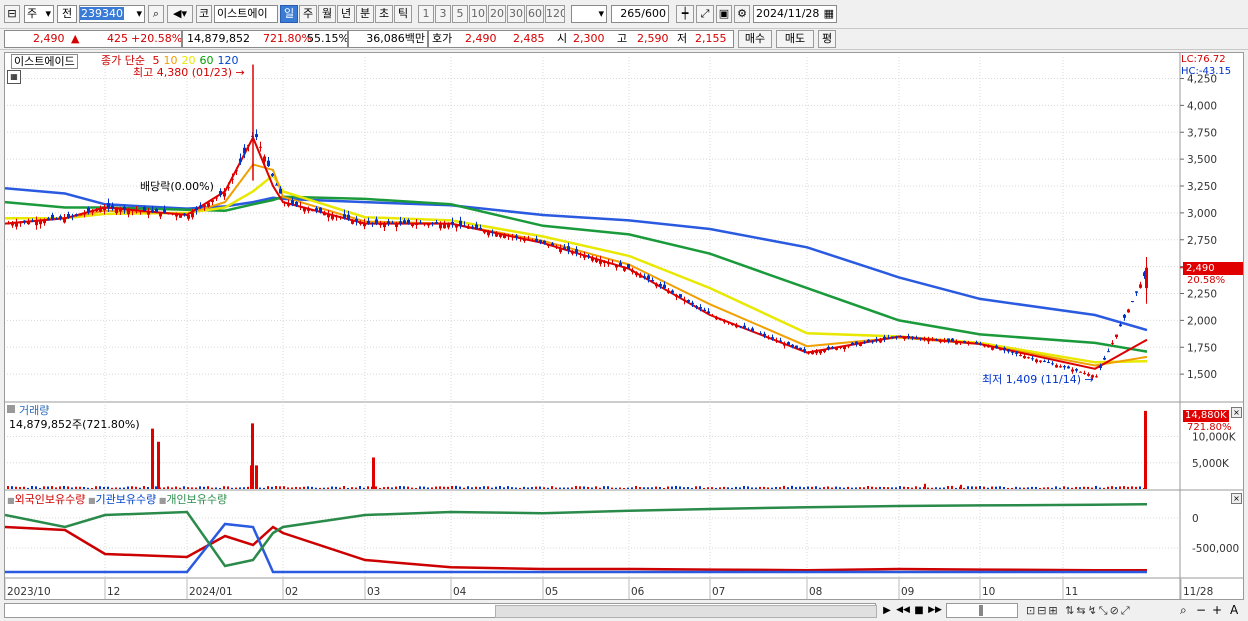  I want to click on forward-icon: ▶▶, so click(935, 610).